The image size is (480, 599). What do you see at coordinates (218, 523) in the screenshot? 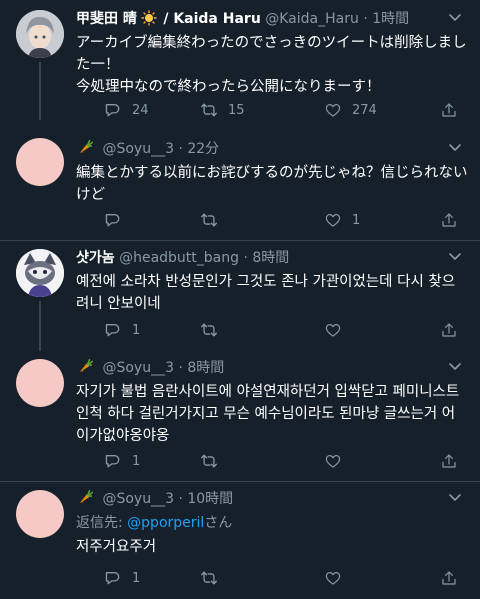
I see `reply-suffix: さん` at bounding box center [218, 523].